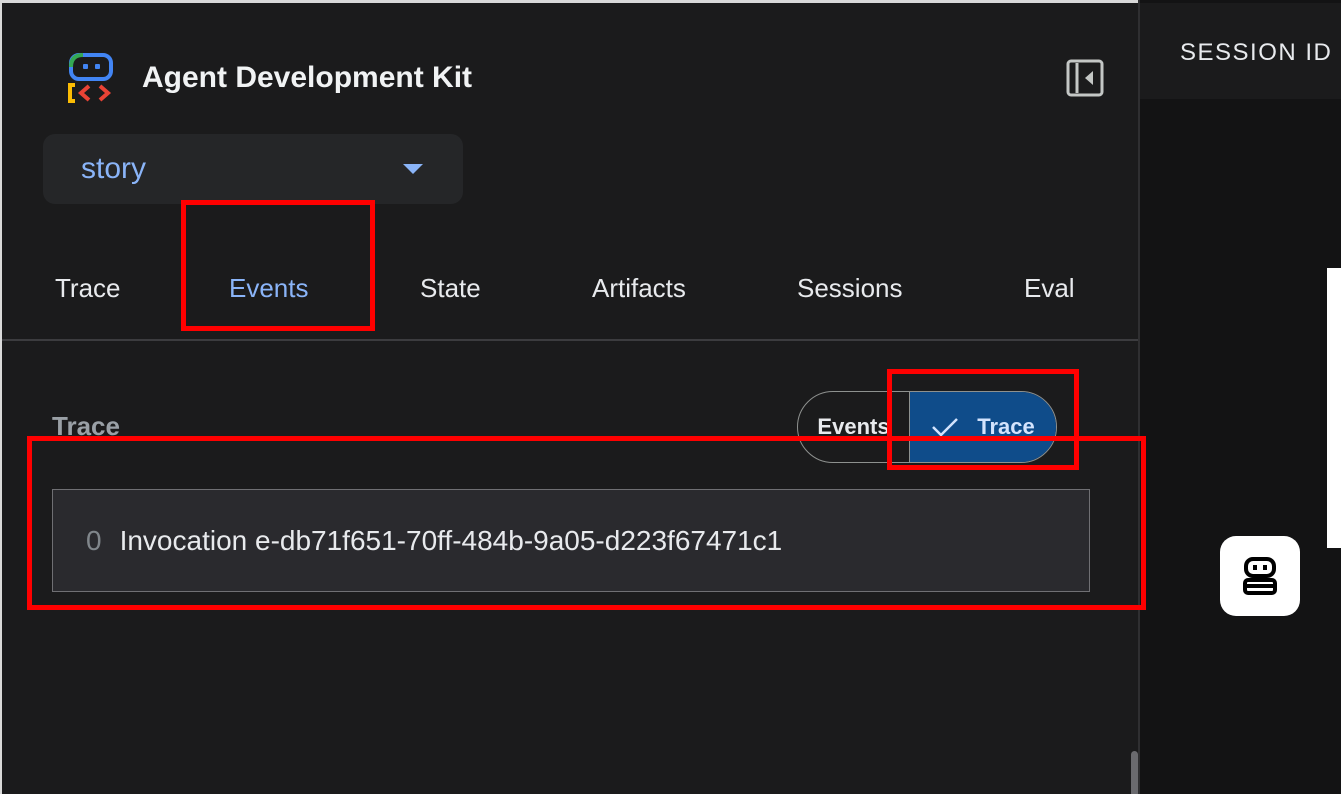  Describe the element at coordinates (854, 427) in the screenshot. I see `toggle-events-button: Events` at that location.